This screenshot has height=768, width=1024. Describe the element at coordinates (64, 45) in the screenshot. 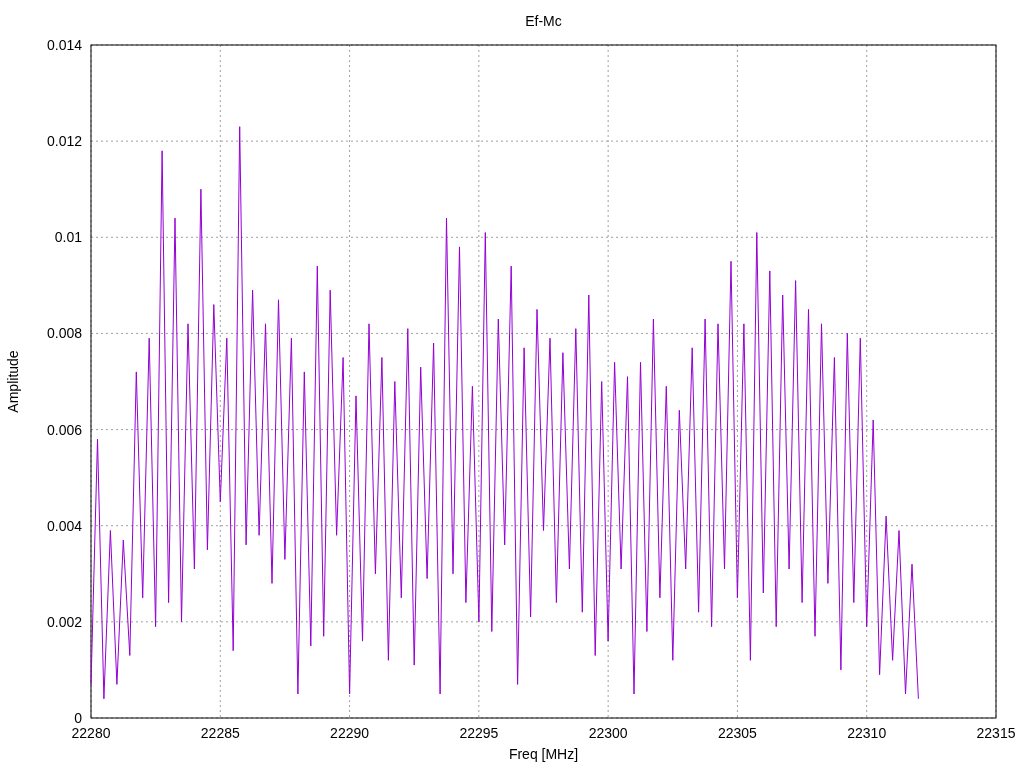

I see `tick-label: 0.014` at that location.